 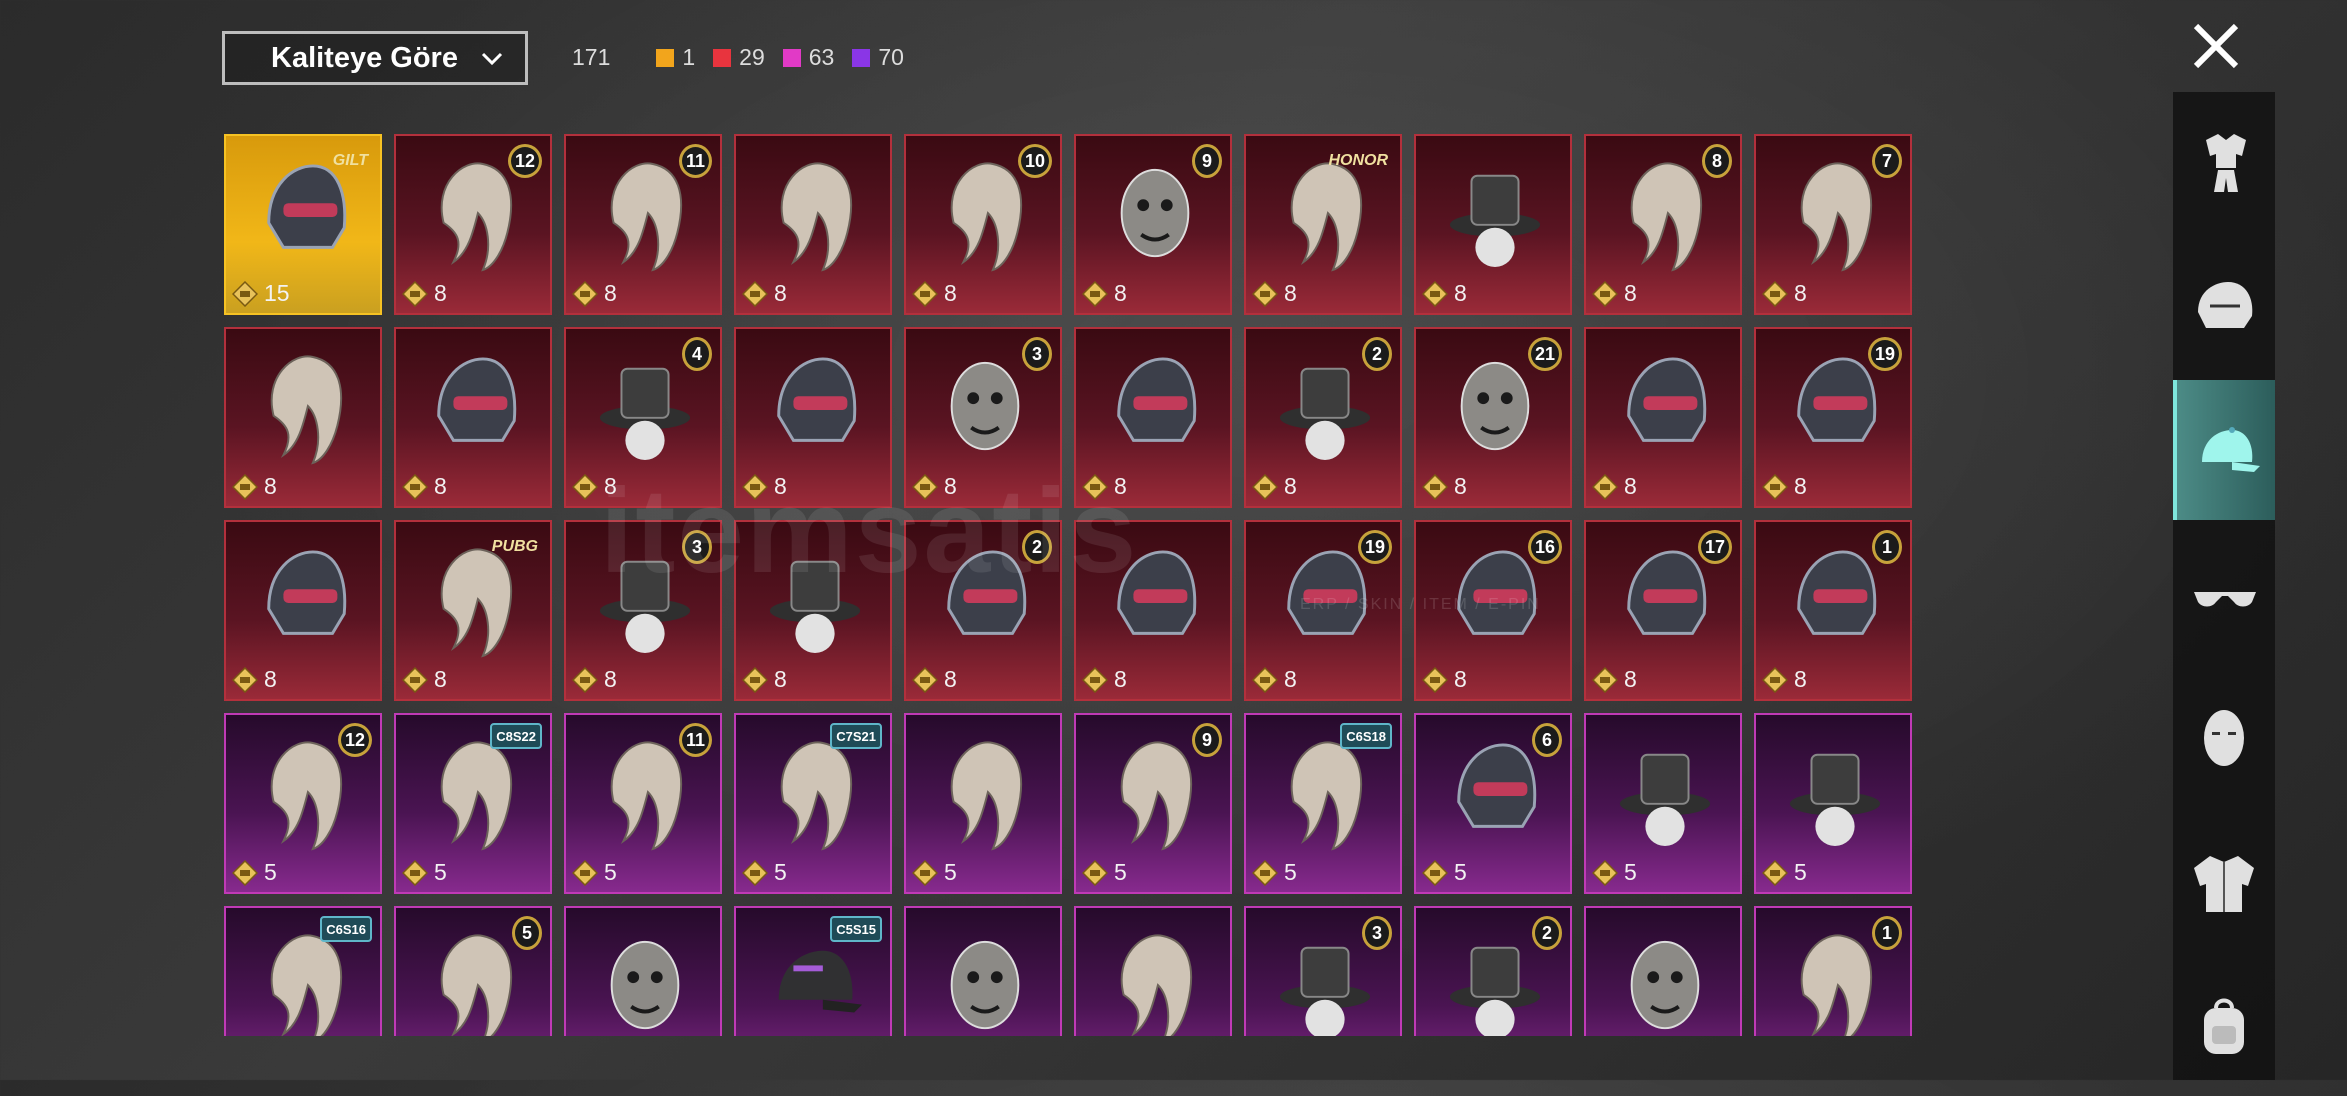 What do you see at coordinates (643, 803) in the screenshot?
I see `inventory-item: 11 5` at bounding box center [643, 803].